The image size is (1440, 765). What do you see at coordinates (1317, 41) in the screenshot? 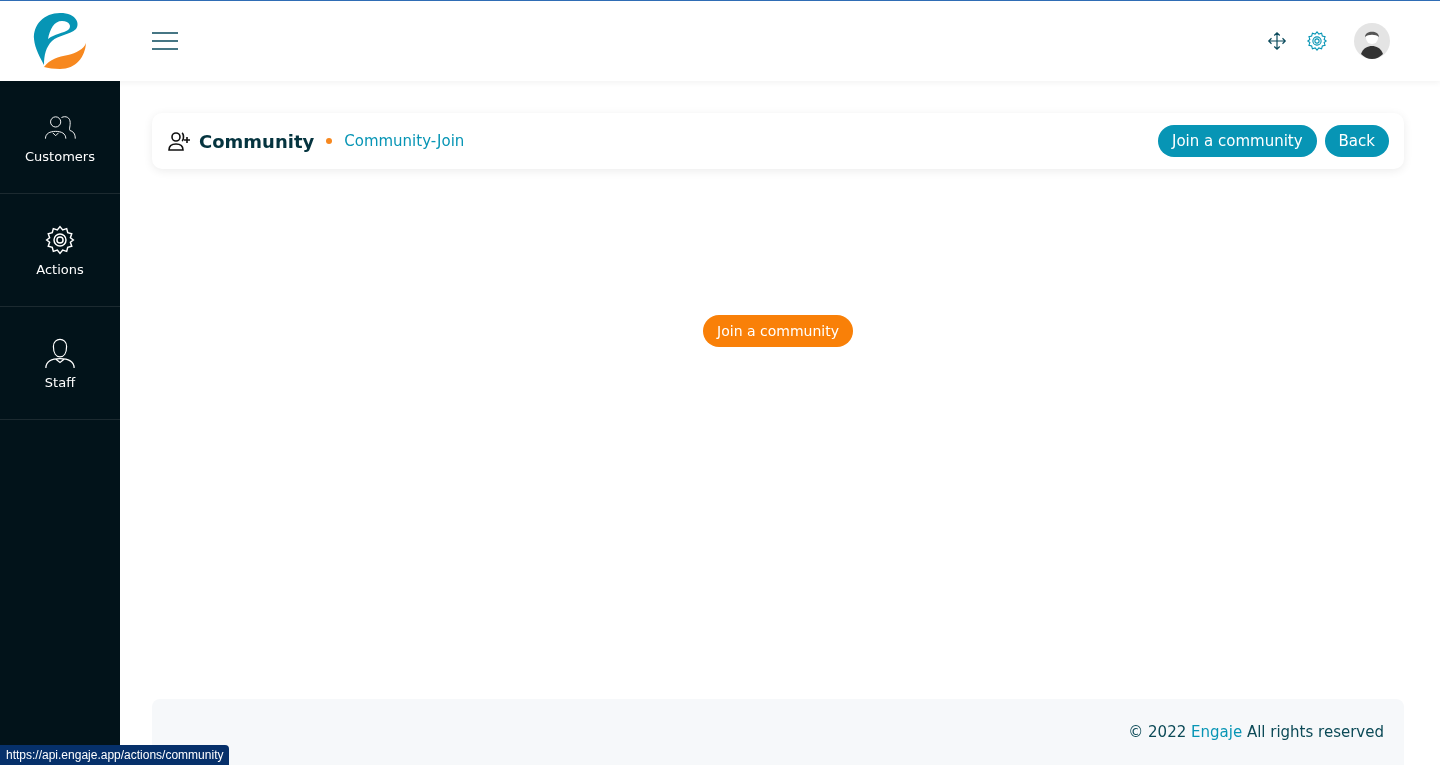
I see `settings-icon` at bounding box center [1317, 41].